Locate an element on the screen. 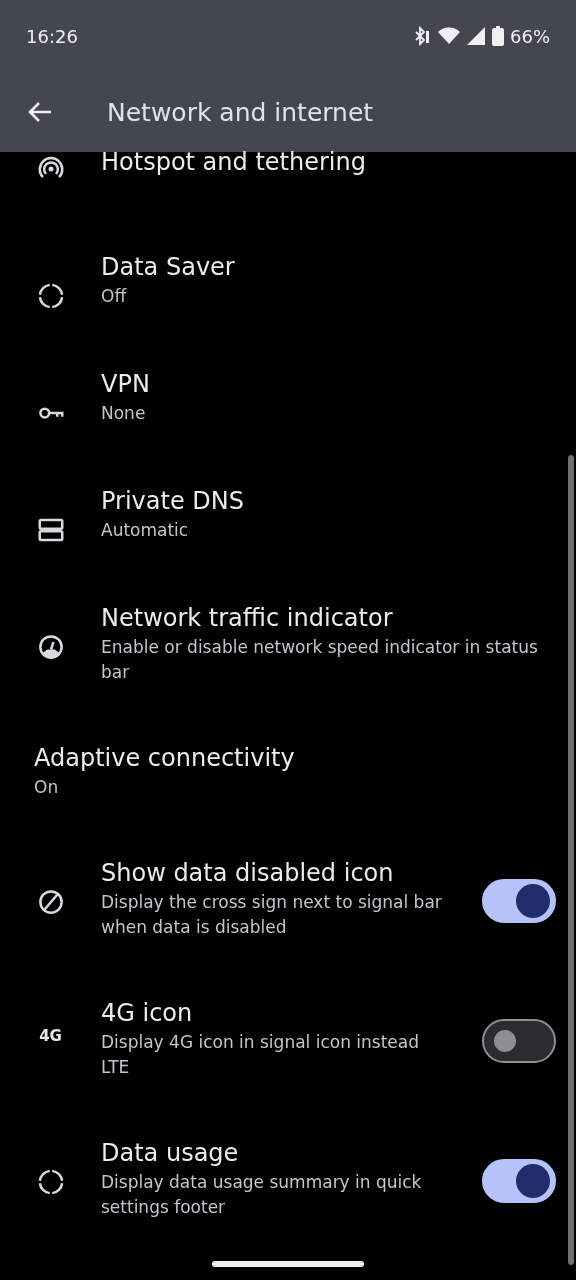 Image resolution: width=576 pixels, height=1280 pixels. bluetooth-icon is located at coordinates (423, 36).